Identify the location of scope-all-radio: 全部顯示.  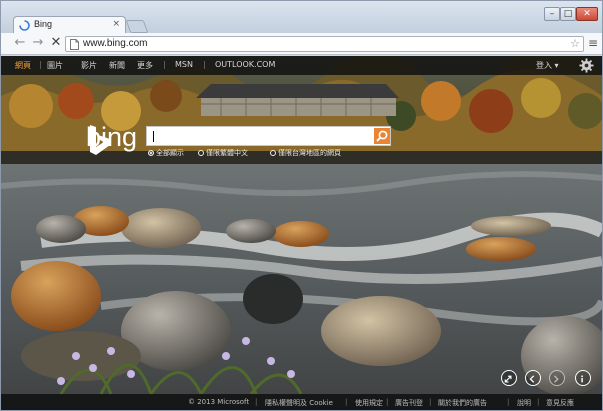
(166, 153).